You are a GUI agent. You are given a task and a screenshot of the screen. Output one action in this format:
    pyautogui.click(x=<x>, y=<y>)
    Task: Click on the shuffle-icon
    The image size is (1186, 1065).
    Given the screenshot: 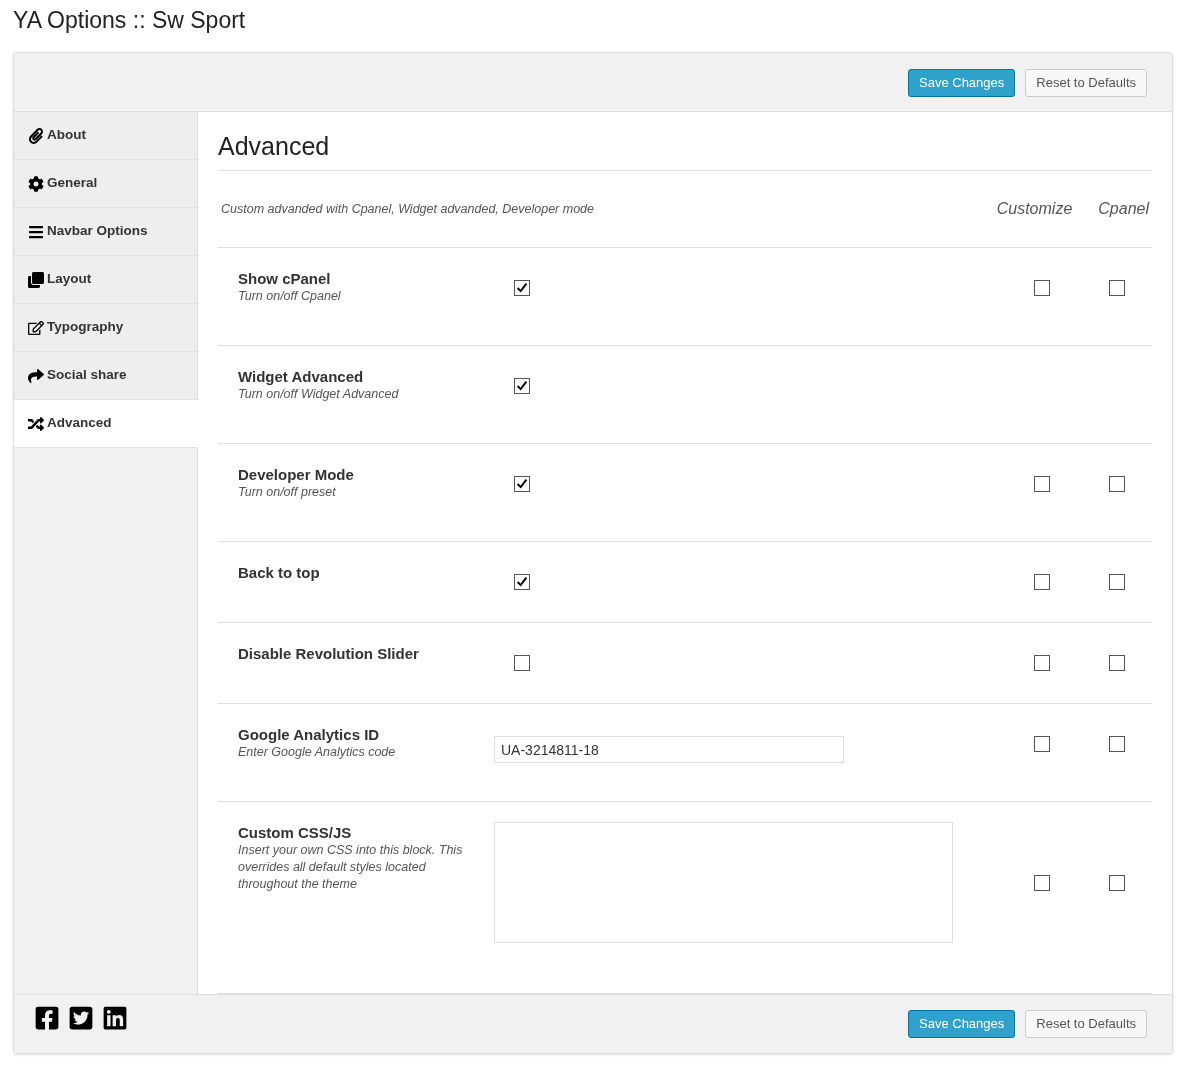 What is the action you would take?
    pyautogui.click(x=36, y=423)
    